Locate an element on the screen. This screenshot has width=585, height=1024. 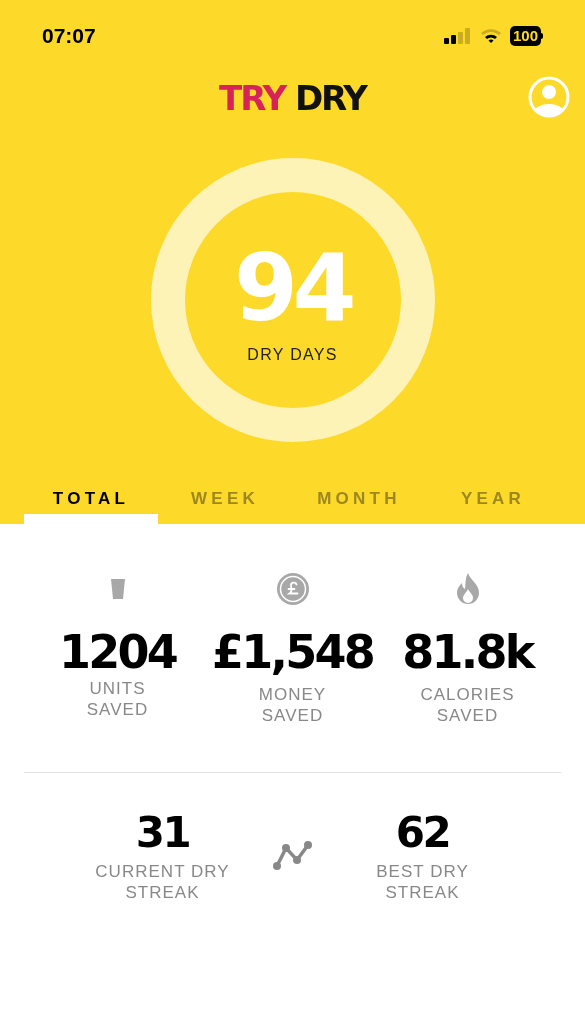
signal-icon is located at coordinates (457, 36).